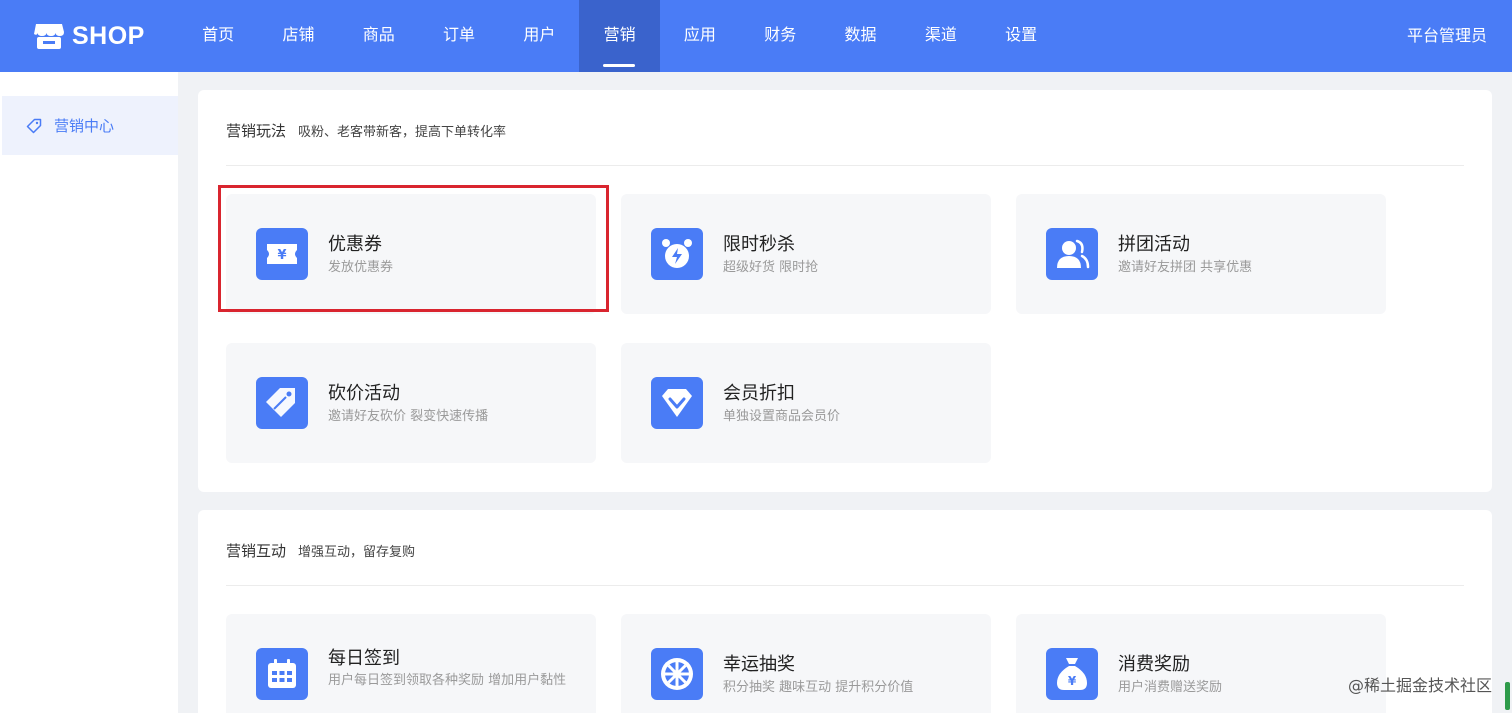 Image resolution: width=1512 pixels, height=713 pixels. I want to click on nav-item-finance: 财务, so click(780, 36).